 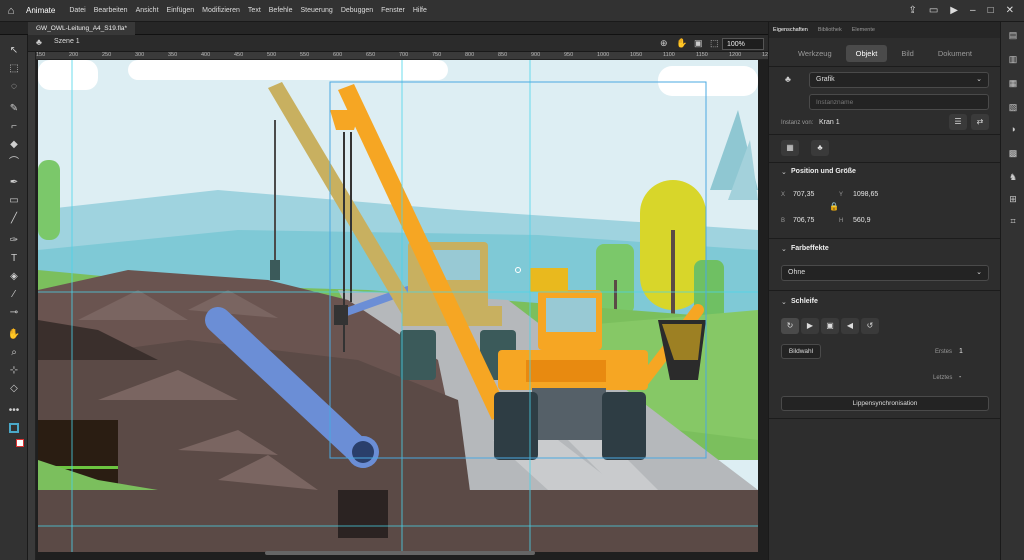 What do you see at coordinates (14, 145) in the screenshot?
I see `eraser-tool-icon: ◆` at bounding box center [14, 145].